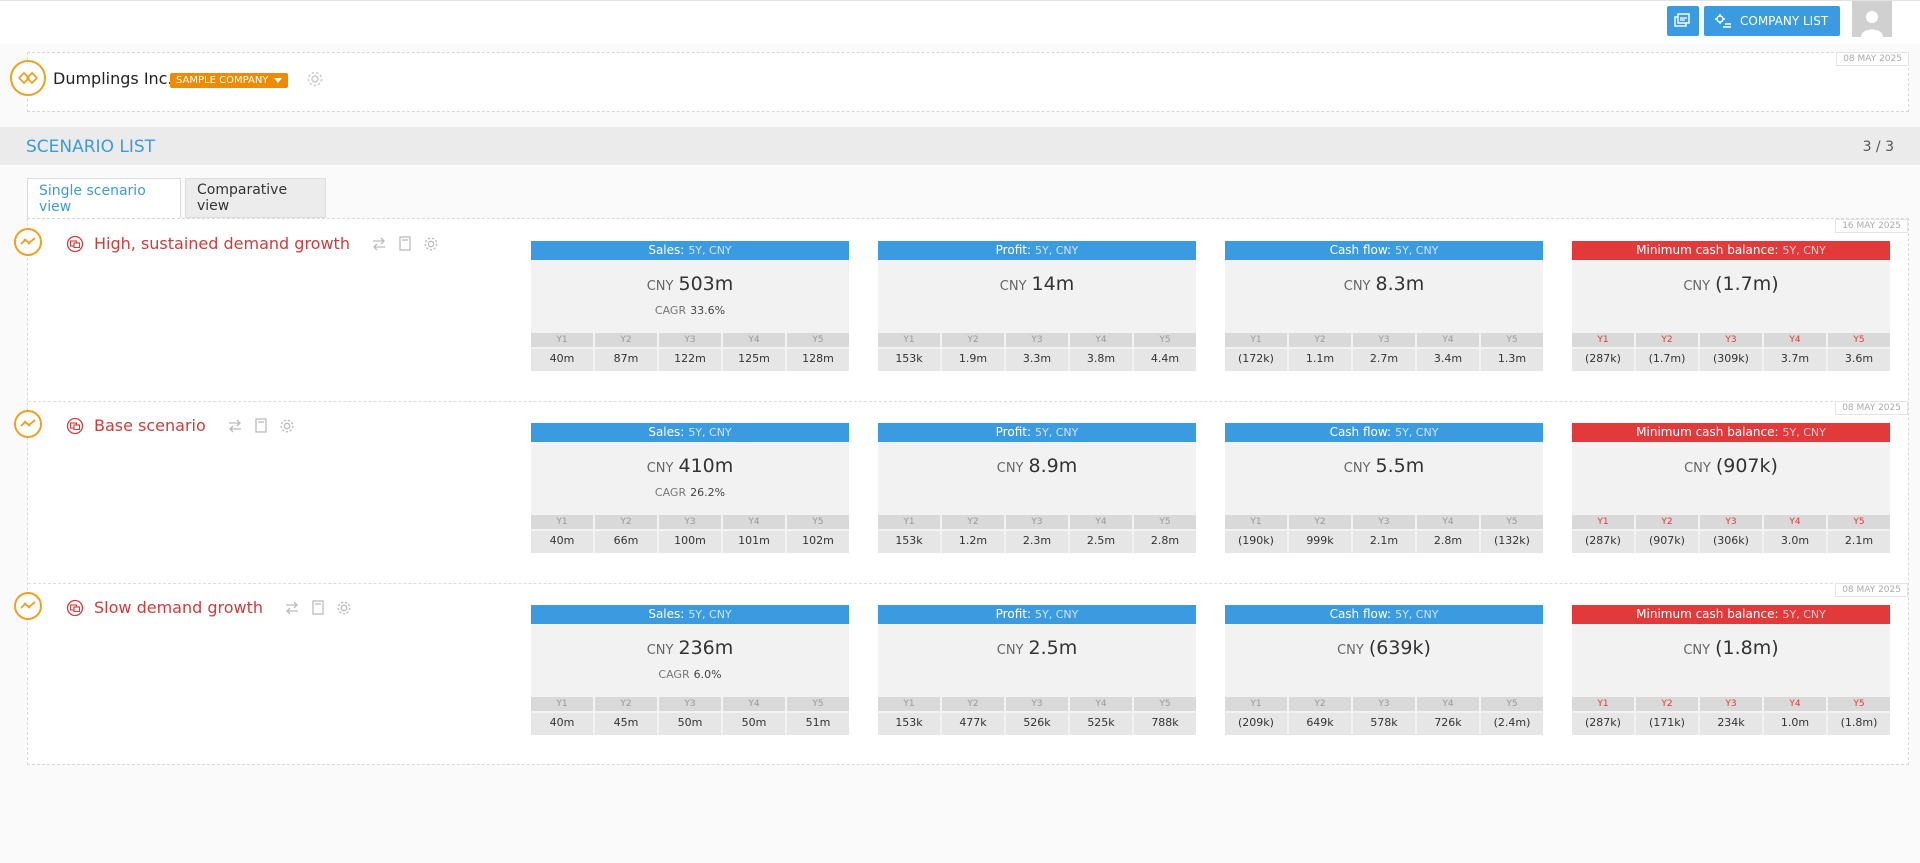 The width and height of the screenshot is (1920, 863). I want to click on year-column: Y1 (172k), so click(1256, 352).